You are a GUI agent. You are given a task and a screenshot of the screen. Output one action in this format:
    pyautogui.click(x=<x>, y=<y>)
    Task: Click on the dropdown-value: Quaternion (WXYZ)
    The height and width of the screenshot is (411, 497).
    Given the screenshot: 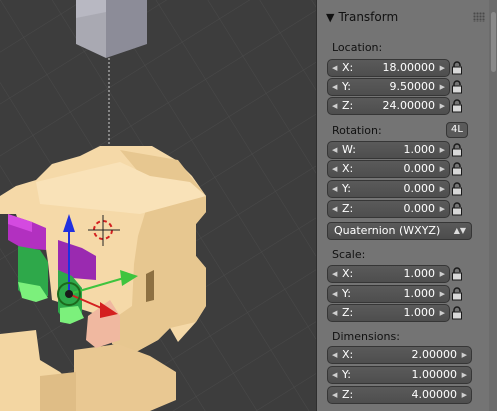 What is the action you would take?
    pyautogui.click(x=387, y=230)
    